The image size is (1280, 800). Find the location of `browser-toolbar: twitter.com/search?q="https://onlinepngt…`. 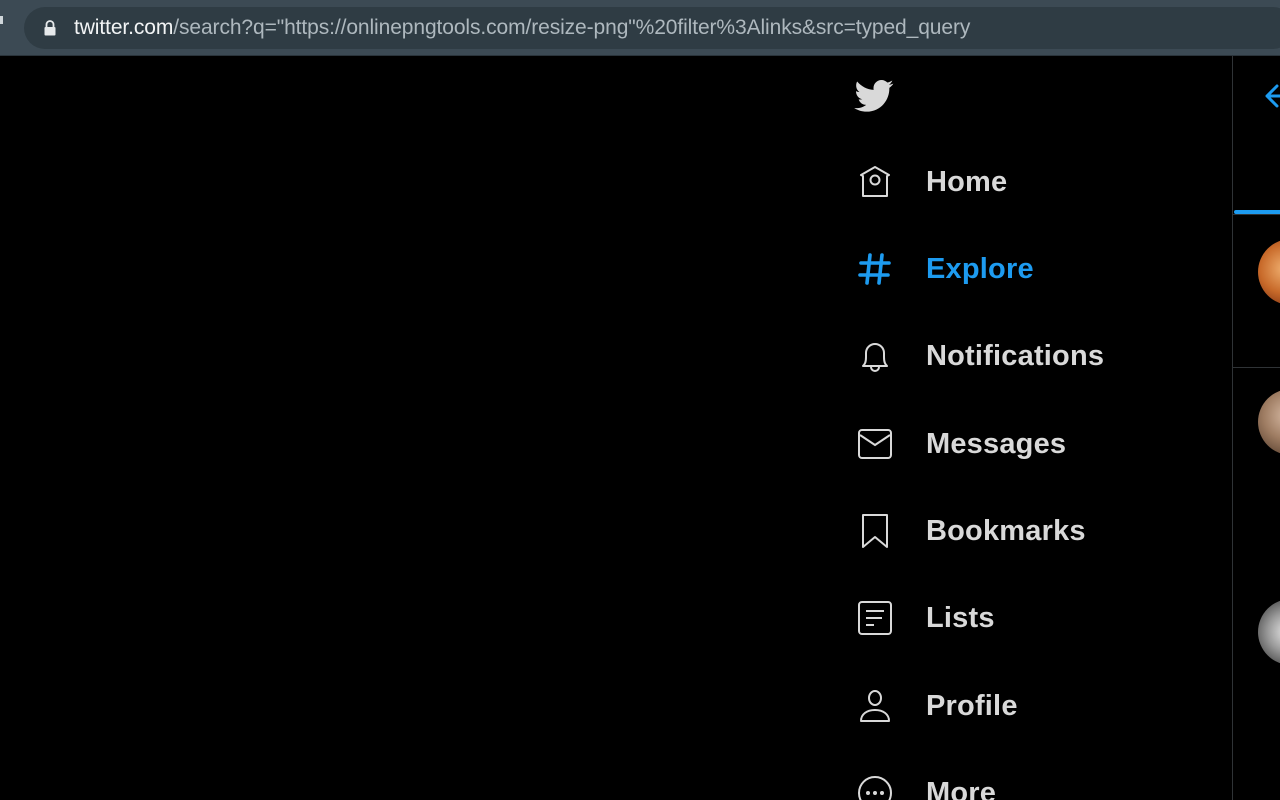

browser-toolbar: twitter.com/search?q="https://onlinepngt… is located at coordinates (640, 28).